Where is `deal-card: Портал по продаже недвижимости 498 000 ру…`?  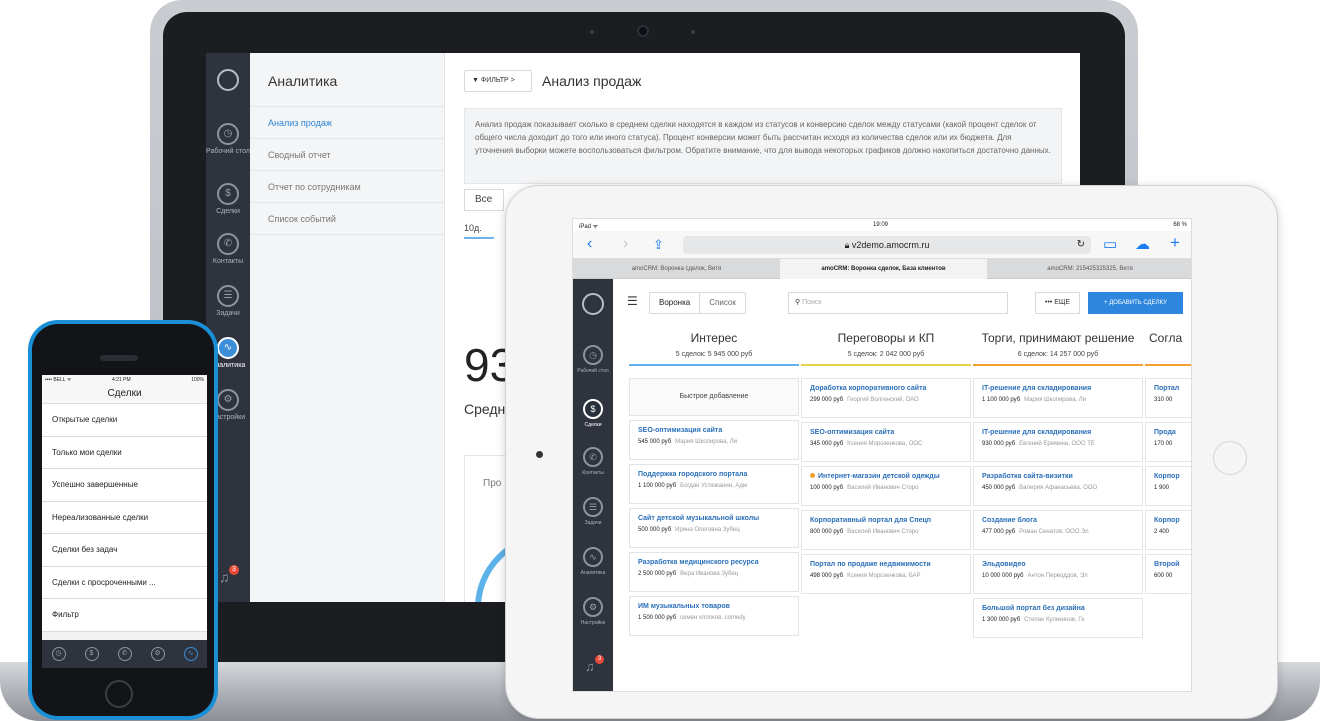 deal-card: Портал по продаже недвижимости 498 000 ру… is located at coordinates (886, 574).